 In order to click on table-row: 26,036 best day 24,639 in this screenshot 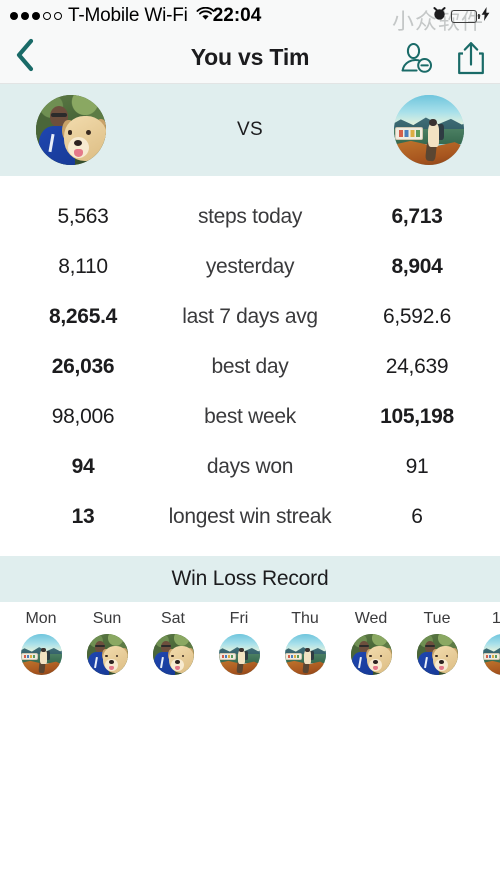, I will do `click(250, 367)`.